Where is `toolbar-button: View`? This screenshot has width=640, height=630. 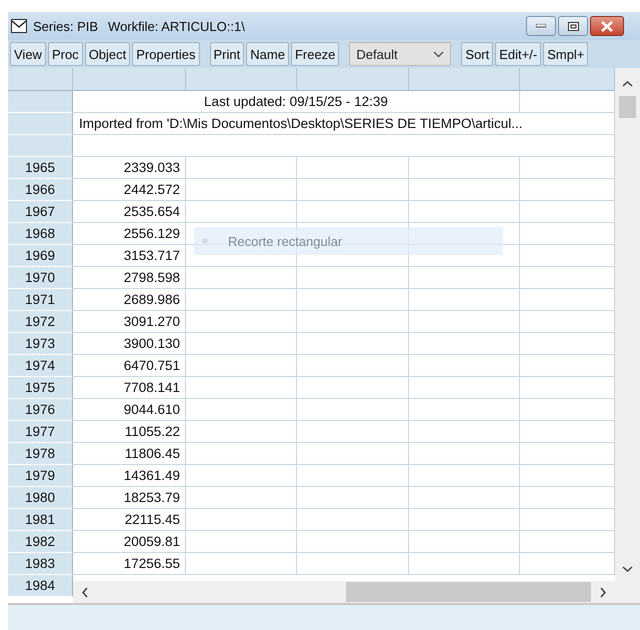
toolbar-button: View is located at coordinates (28, 54).